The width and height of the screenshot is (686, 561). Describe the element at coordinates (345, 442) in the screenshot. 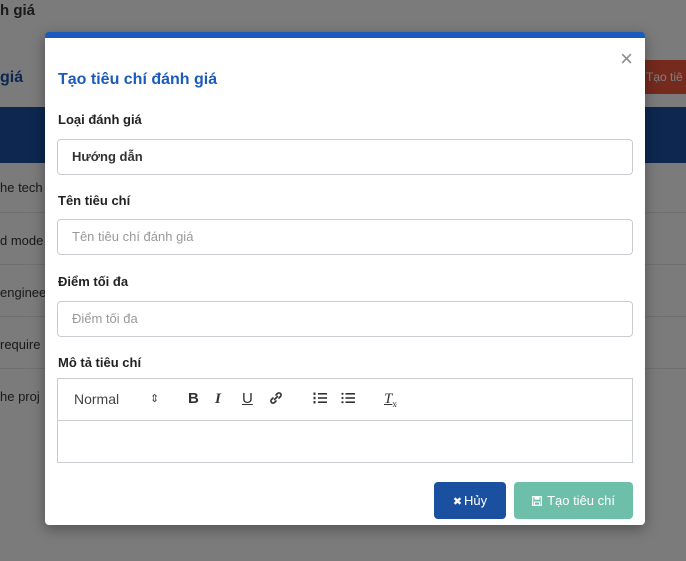

I see `description-textarea` at that location.